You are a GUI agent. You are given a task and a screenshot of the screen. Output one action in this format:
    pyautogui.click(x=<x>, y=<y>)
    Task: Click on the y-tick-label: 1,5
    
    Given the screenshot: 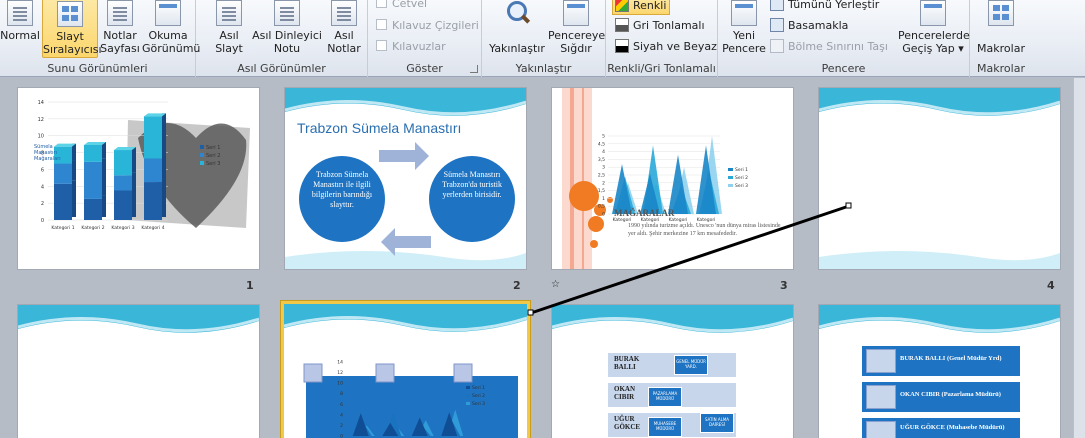 What is the action you would take?
    pyautogui.click(x=601, y=191)
    